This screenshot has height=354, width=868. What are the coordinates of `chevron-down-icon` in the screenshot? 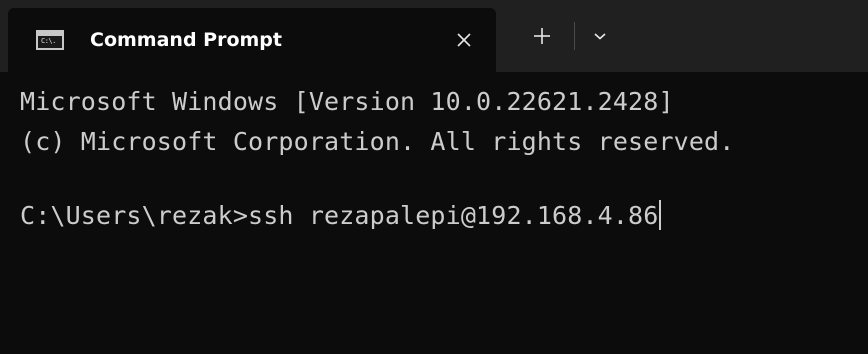 It's located at (600, 36).